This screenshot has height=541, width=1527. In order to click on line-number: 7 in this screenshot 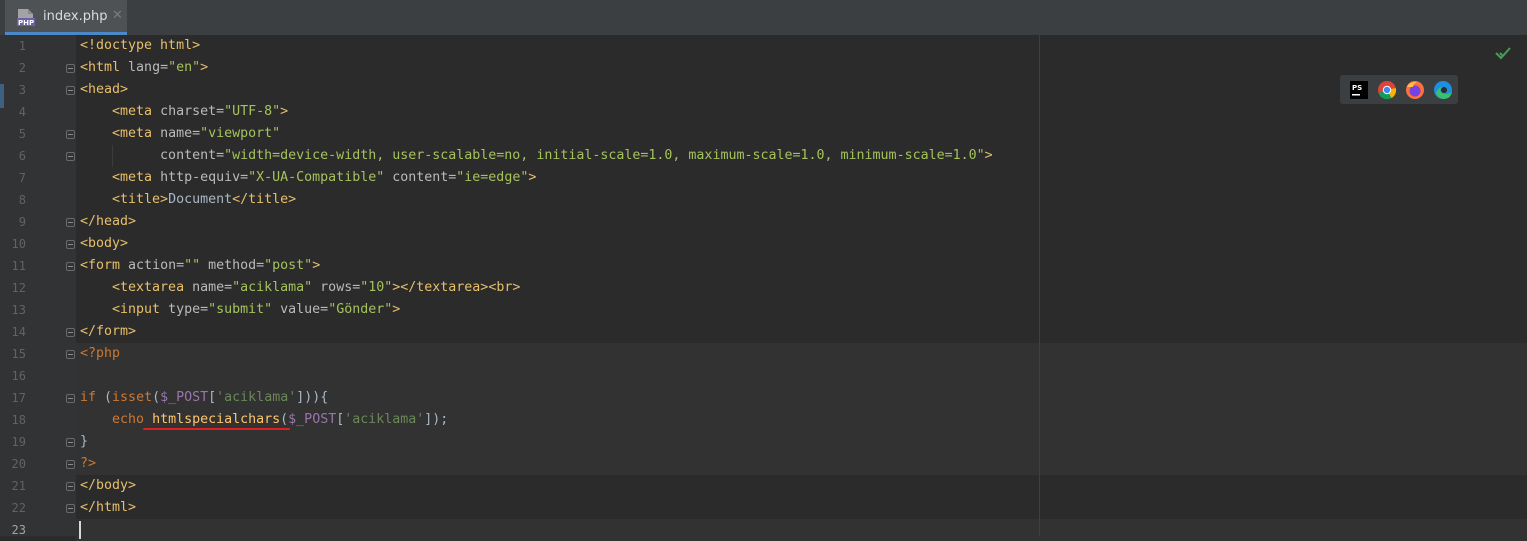, I will do `click(22, 178)`.